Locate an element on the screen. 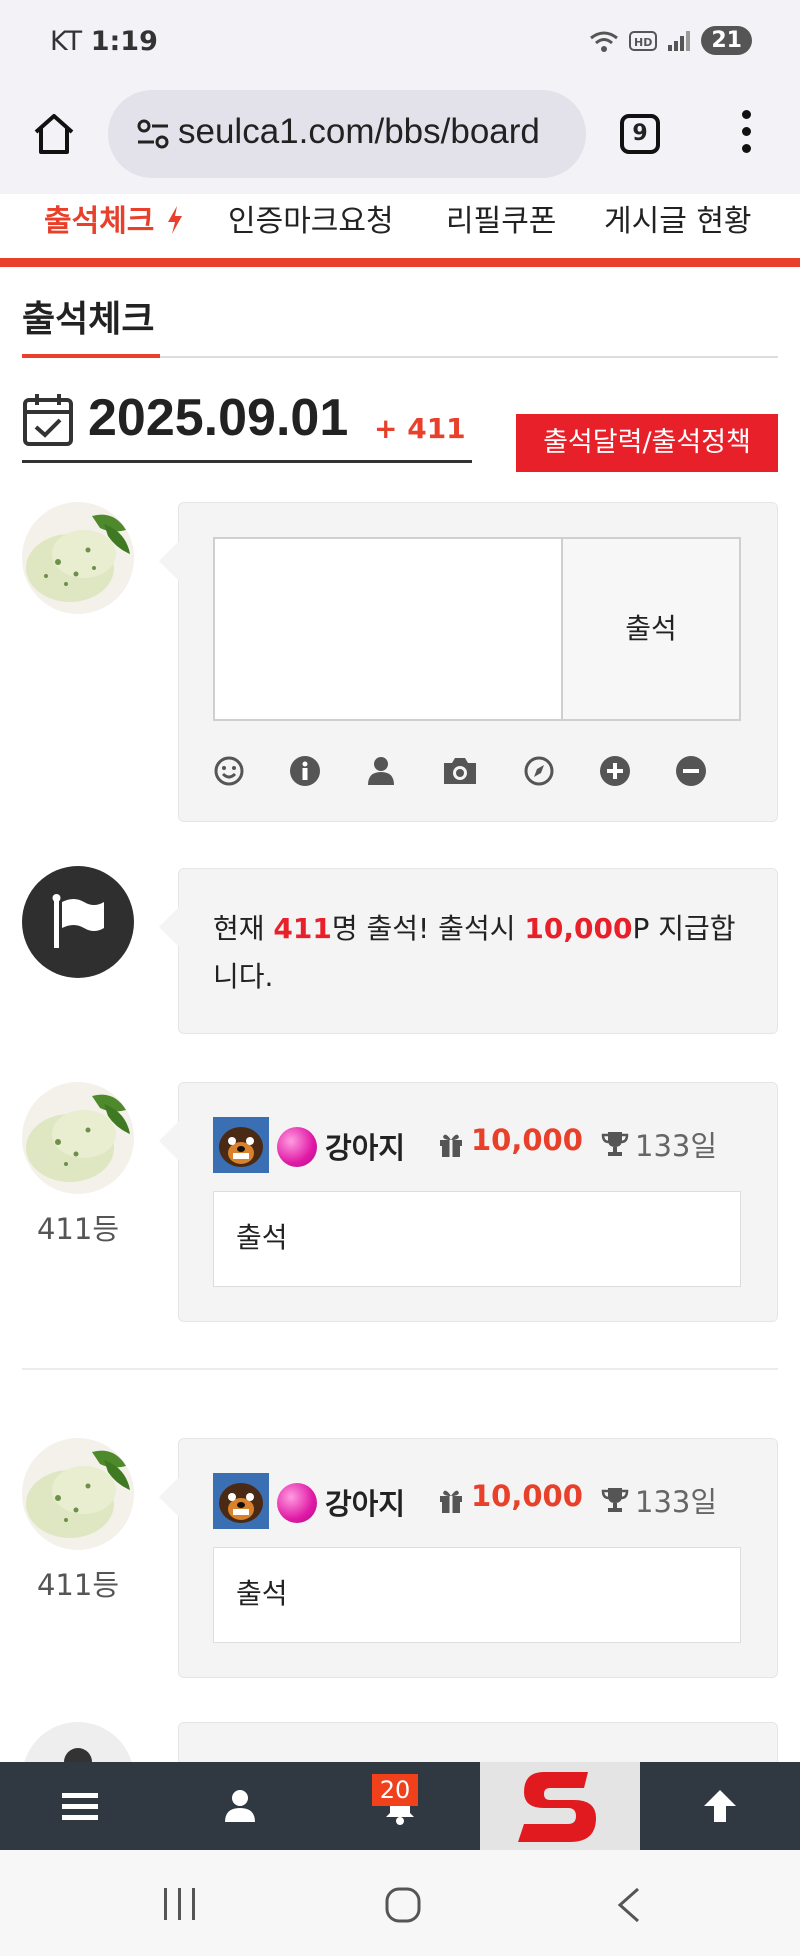 This screenshot has width=800, height=1956. more-menu-icon is located at coordinates (746, 134).